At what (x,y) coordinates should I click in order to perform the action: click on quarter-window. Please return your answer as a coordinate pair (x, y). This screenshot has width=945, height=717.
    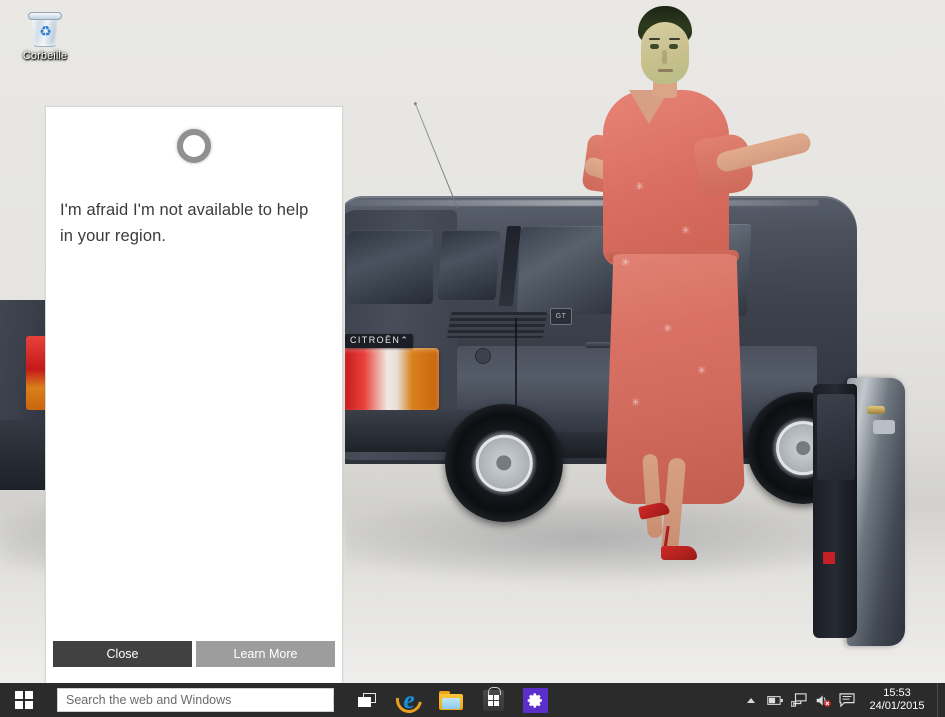
    Looking at the image, I should click on (469, 265).